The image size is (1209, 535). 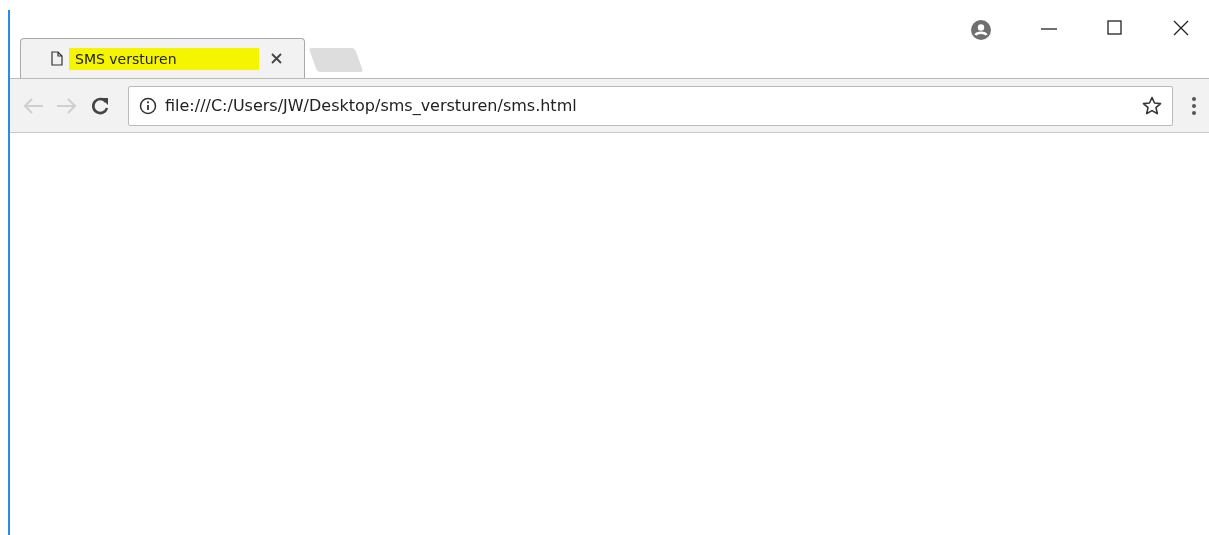 I want to click on reload-icon, so click(x=100, y=105).